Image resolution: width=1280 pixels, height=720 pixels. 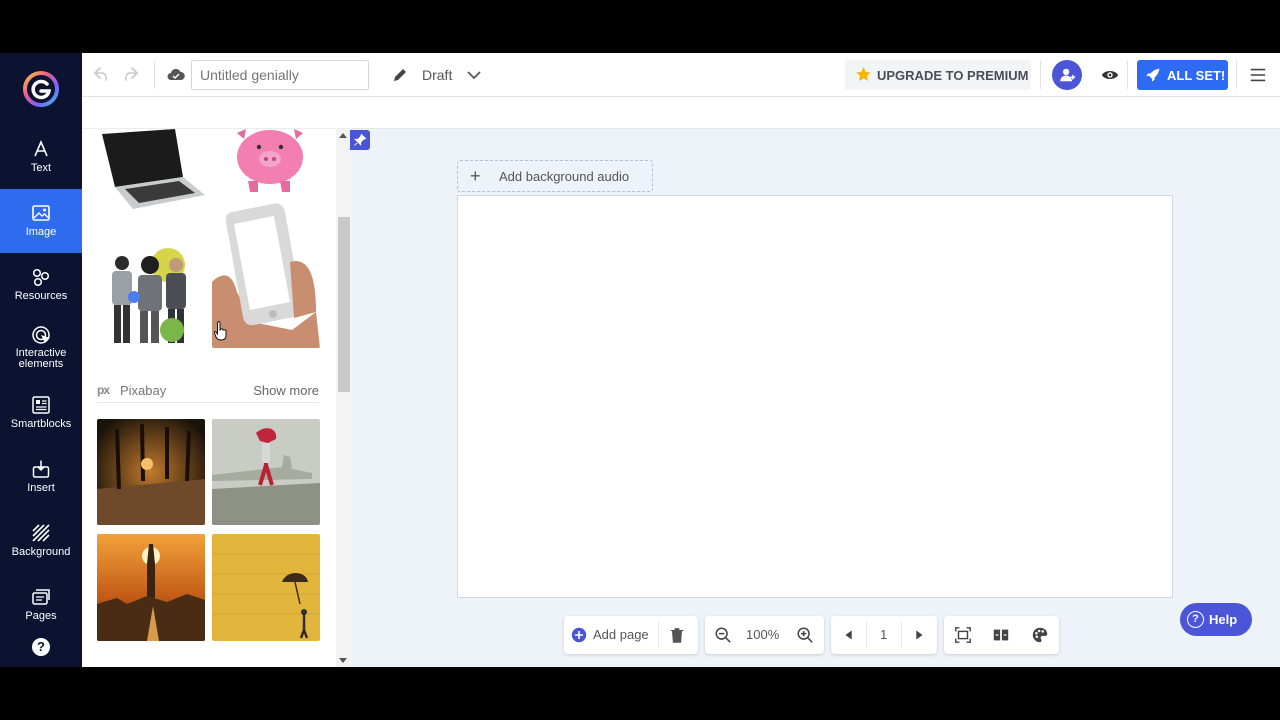 What do you see at coordinates (681, 75) in the screenshot?
I see `top-toolbar: Draft UPGRADE TO PREMIUM ALL SET!` at bounding box center [681, 75].